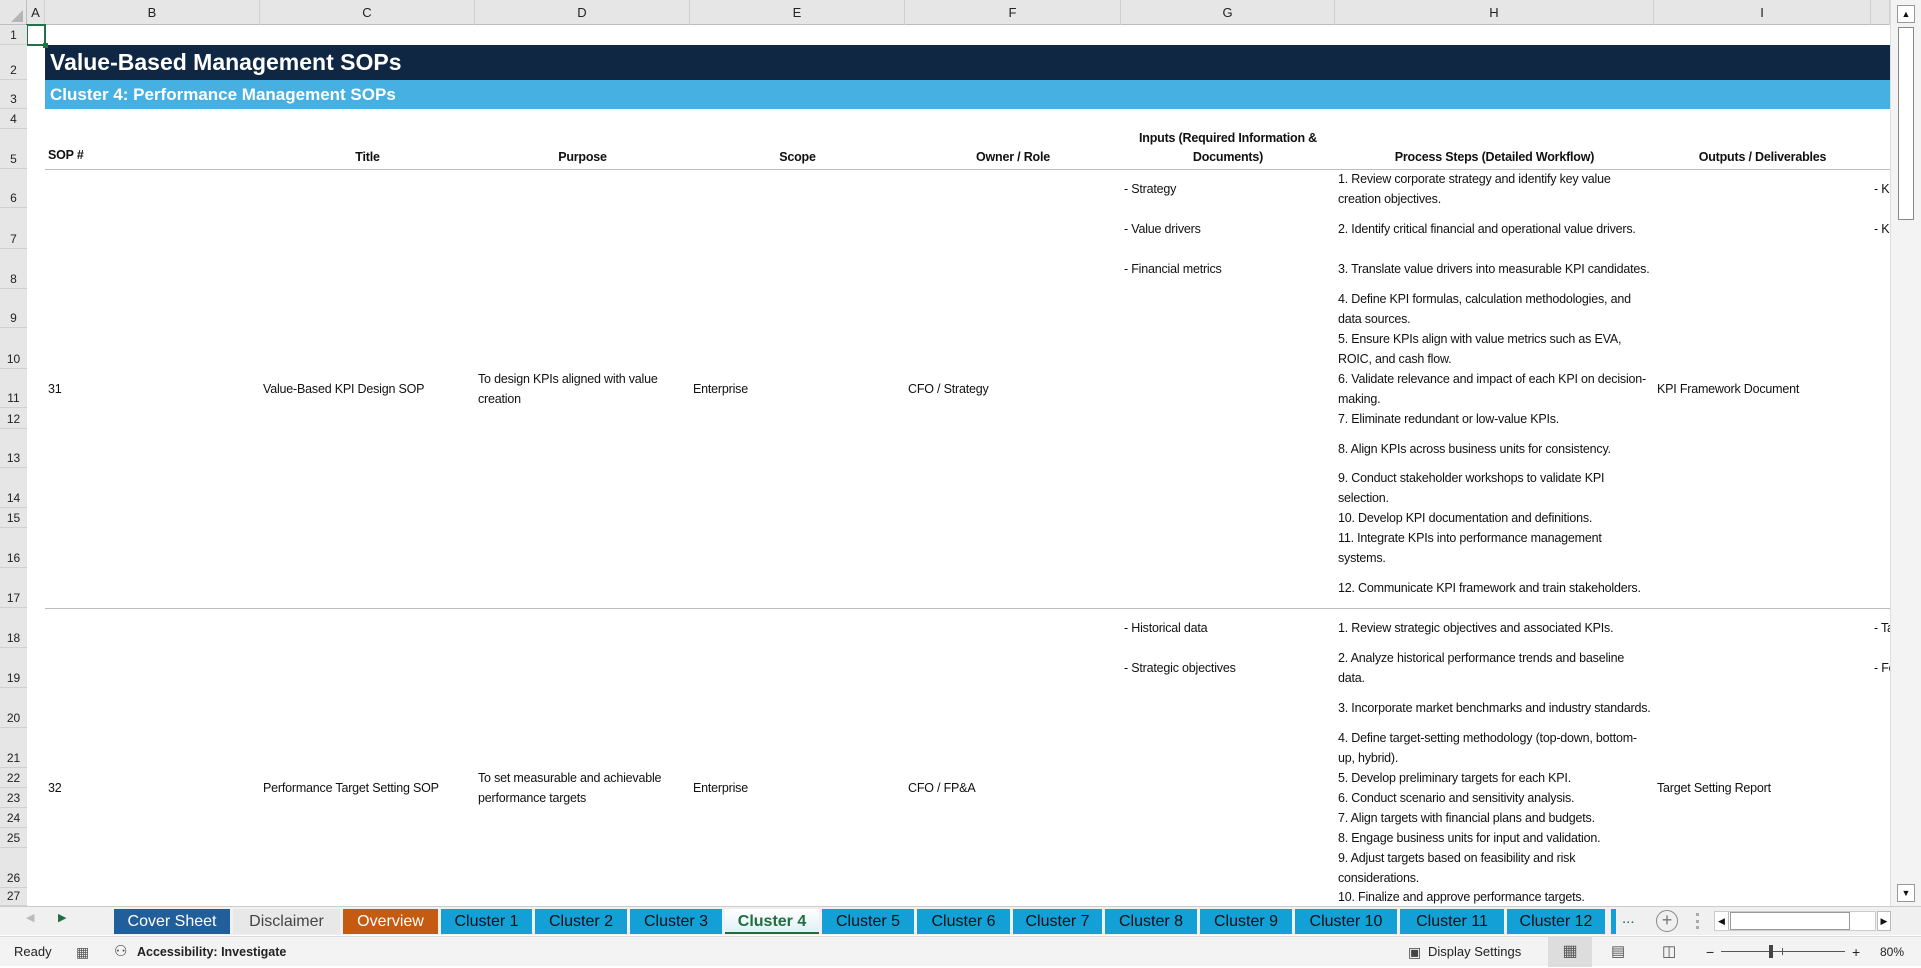 The height and width of the screenshot is (968, 1921). What do you see at coordinates (1494, 149) in the screenshot?
I see `header-steps: Process Steps (Detailed Workflow)` at bounding box center [1494, 149].